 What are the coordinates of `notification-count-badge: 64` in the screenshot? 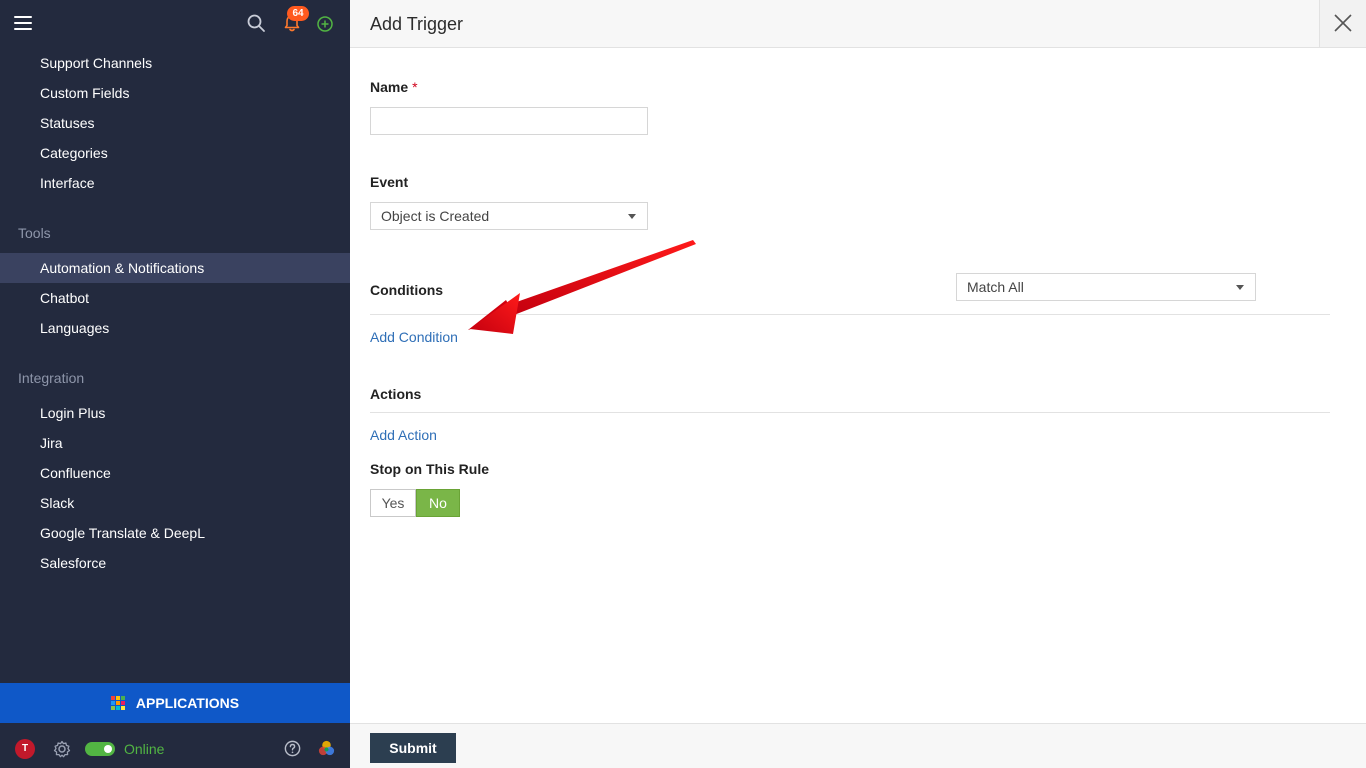 It's located at (298, 13).